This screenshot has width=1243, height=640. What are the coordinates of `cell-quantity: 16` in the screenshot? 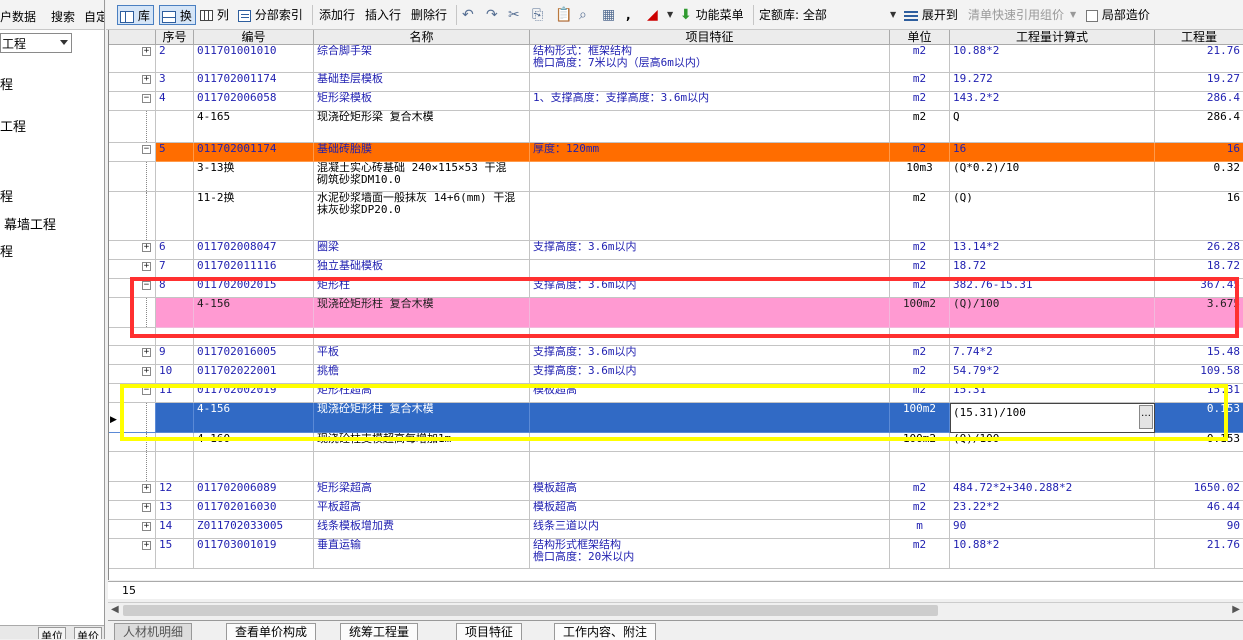 It's located at (1199, 152).